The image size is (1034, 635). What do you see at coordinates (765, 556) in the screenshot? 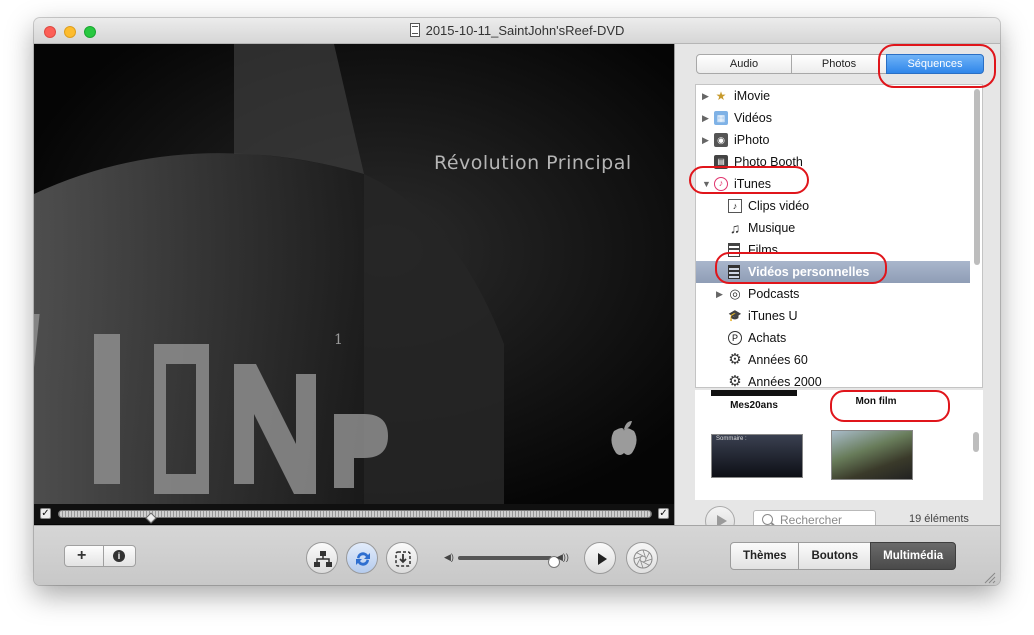
I see `tab-themes: Thèmes` at bounding box center [765, 556].